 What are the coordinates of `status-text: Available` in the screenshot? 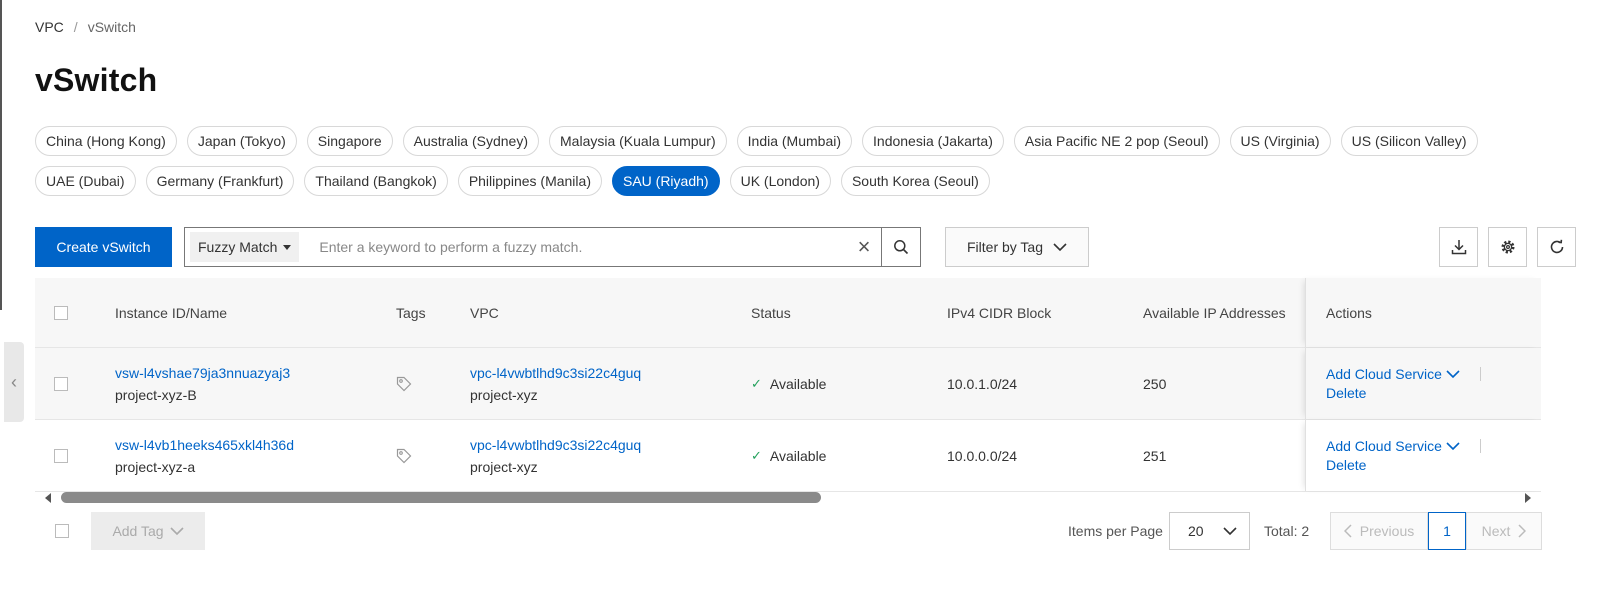 It's located at (798, 455).